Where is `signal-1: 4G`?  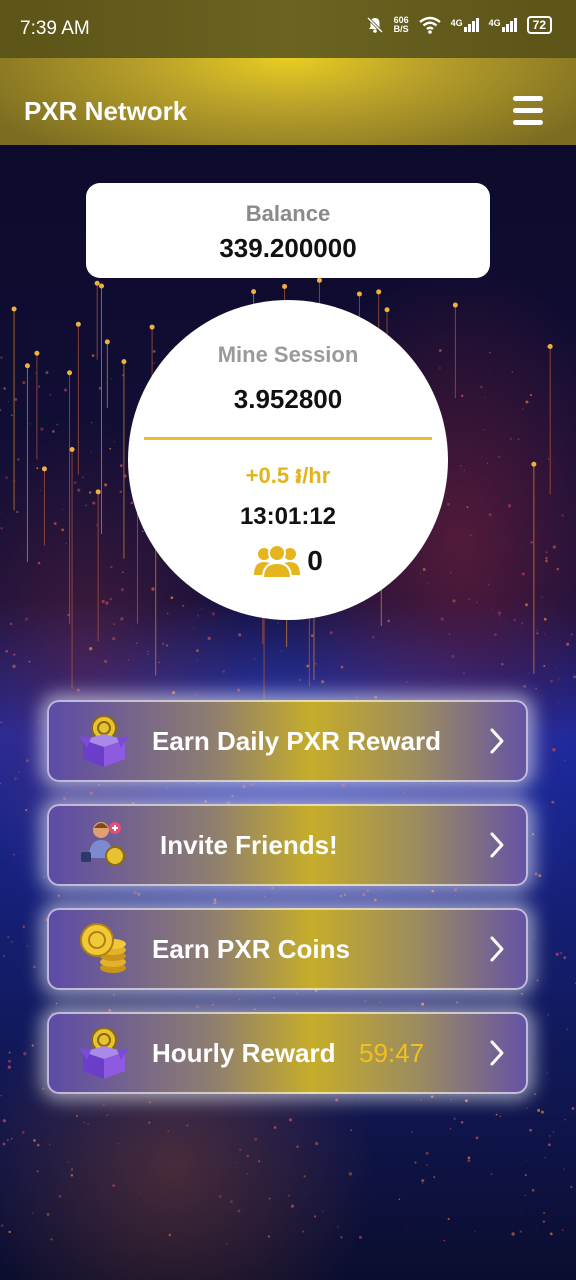
signal-1: 4G is located at coordinates (465, 25).